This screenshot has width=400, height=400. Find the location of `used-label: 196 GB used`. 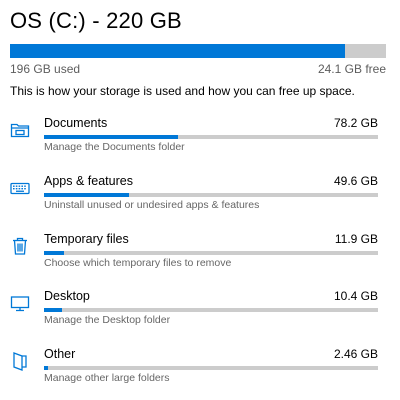

used-label: 196 GB used is located at coordinates (45, 69).